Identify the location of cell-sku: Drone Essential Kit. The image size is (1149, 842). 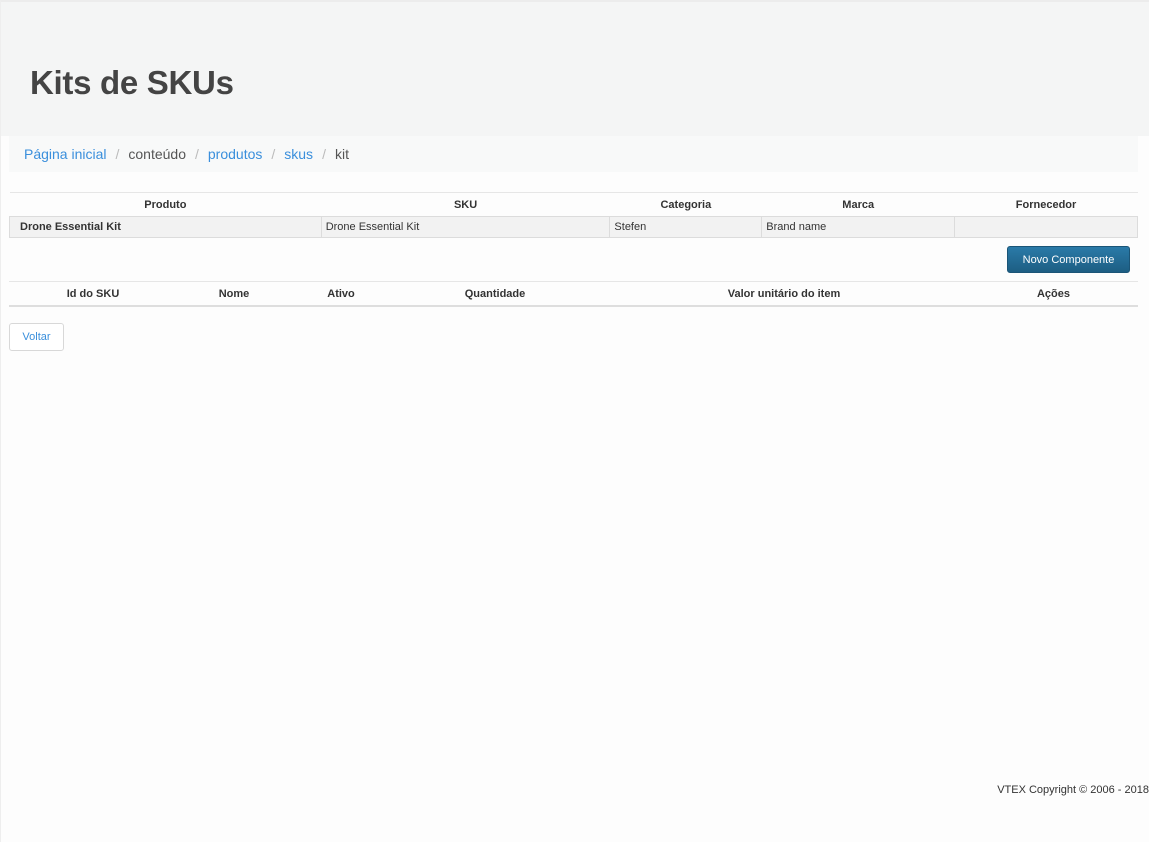
(465, 227).